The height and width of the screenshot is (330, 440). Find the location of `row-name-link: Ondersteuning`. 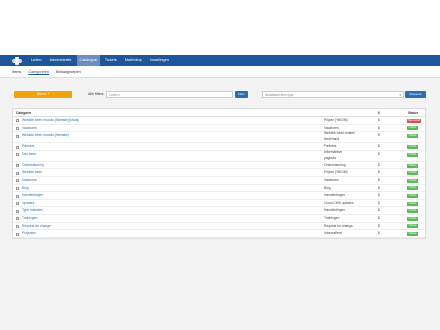

row-name-link: Ondersteuning is located at coordinates (33, 166).